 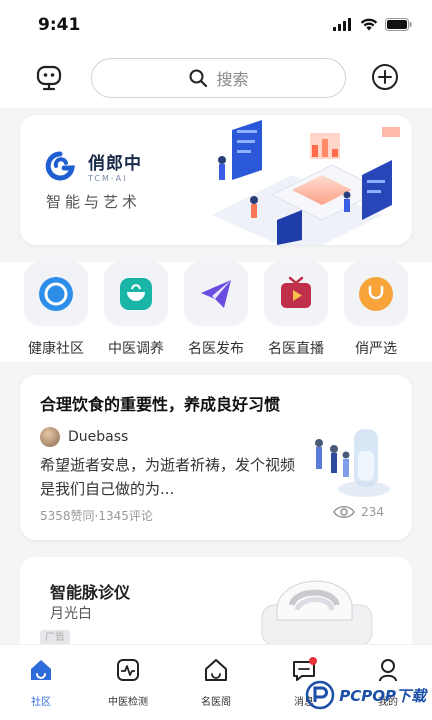 What do you see at coordinates (198, 78) in the screenshot?
I see `search-icon` at bounding box center [198, 78].